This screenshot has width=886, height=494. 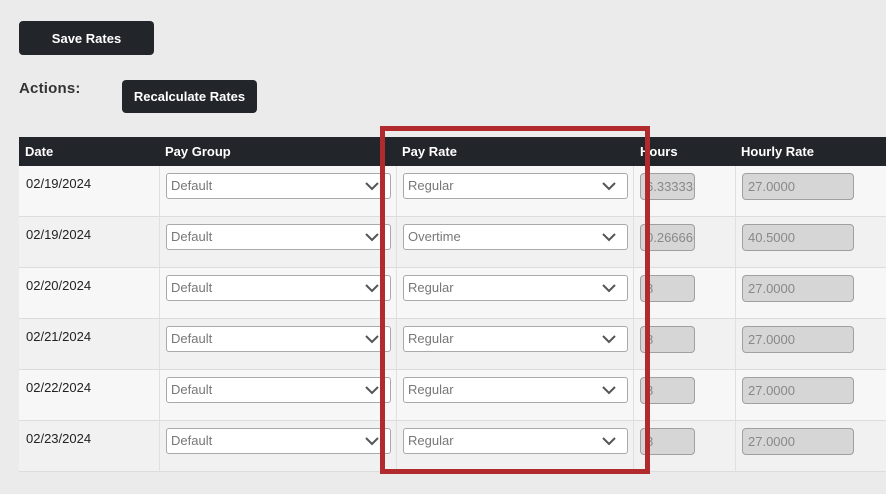 What do you see at coordinates (86, 38) in the screenshot?
I see `save-rates-button: Save Rates` at bounding box center [86, 38].